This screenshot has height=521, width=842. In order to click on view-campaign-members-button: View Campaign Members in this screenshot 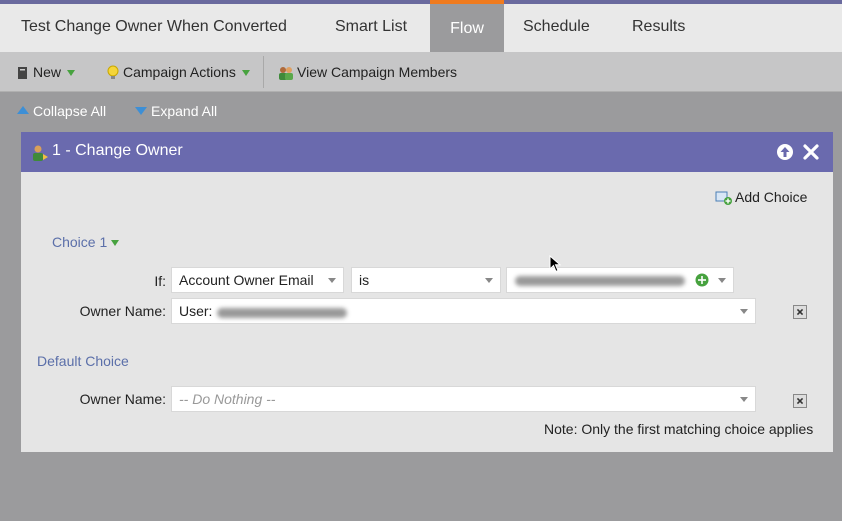, I will do `click(367, 72)`.